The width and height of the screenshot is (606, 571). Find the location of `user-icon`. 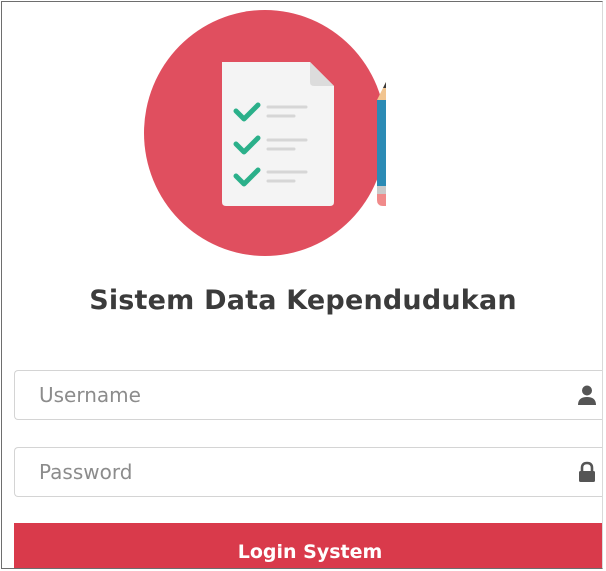

user-icon is located at coordinates (587, 395).